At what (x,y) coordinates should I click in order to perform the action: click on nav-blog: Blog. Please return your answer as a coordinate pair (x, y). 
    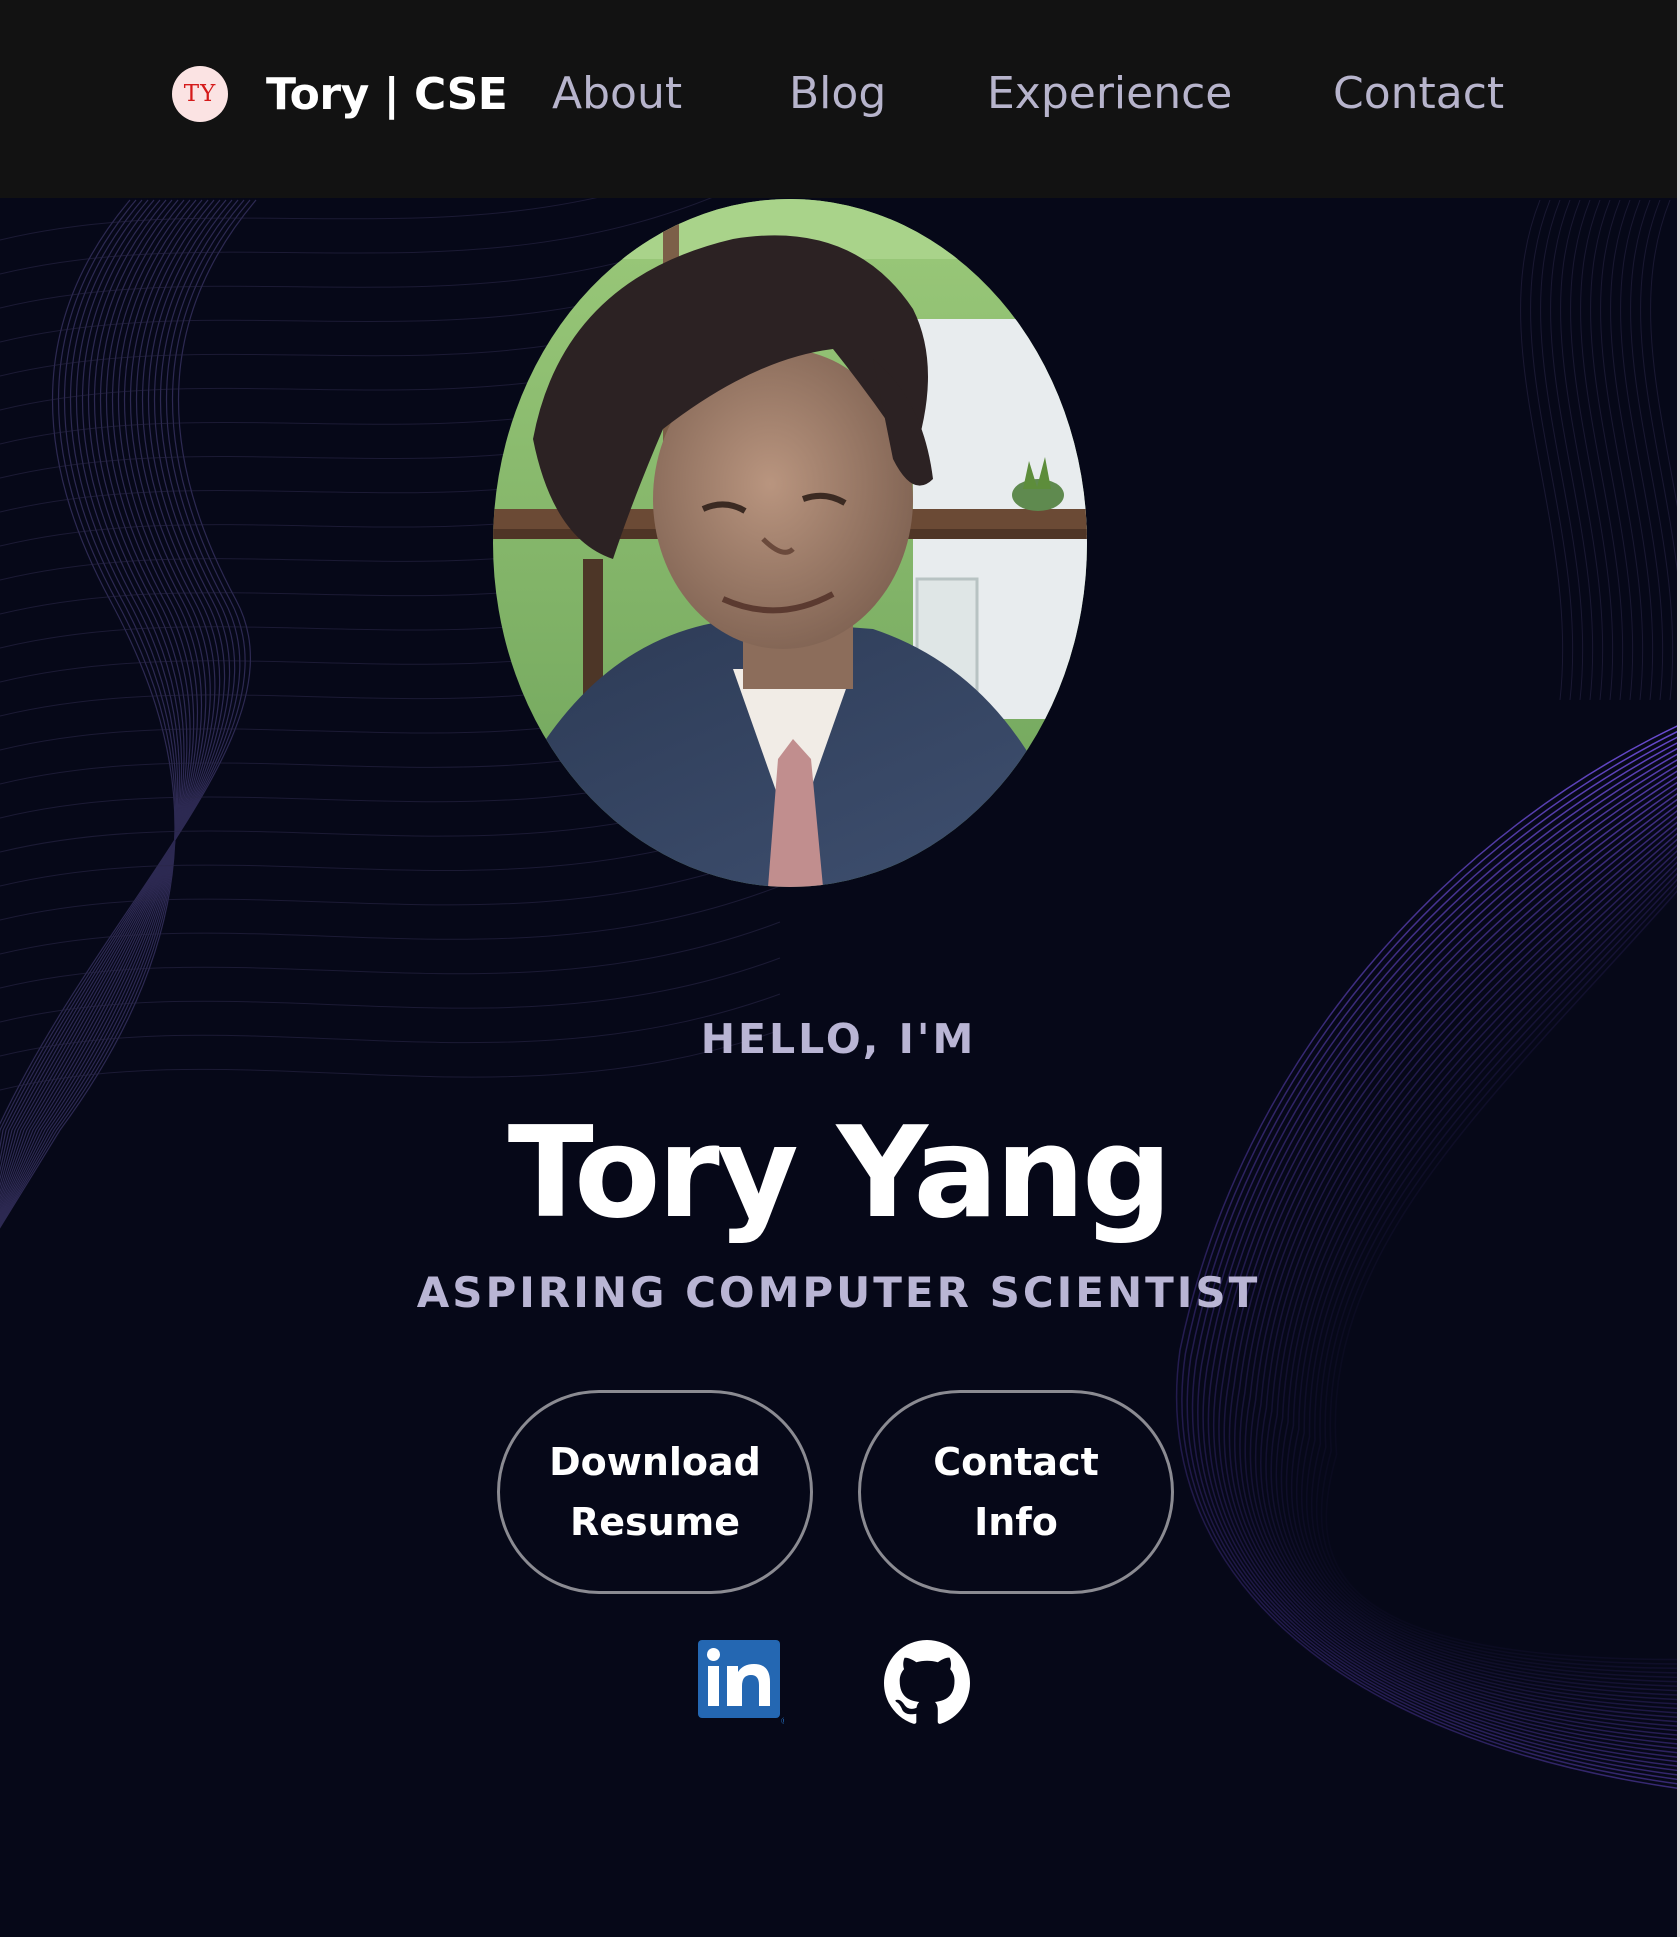
    Looking at the image, I should click on (837, 94).